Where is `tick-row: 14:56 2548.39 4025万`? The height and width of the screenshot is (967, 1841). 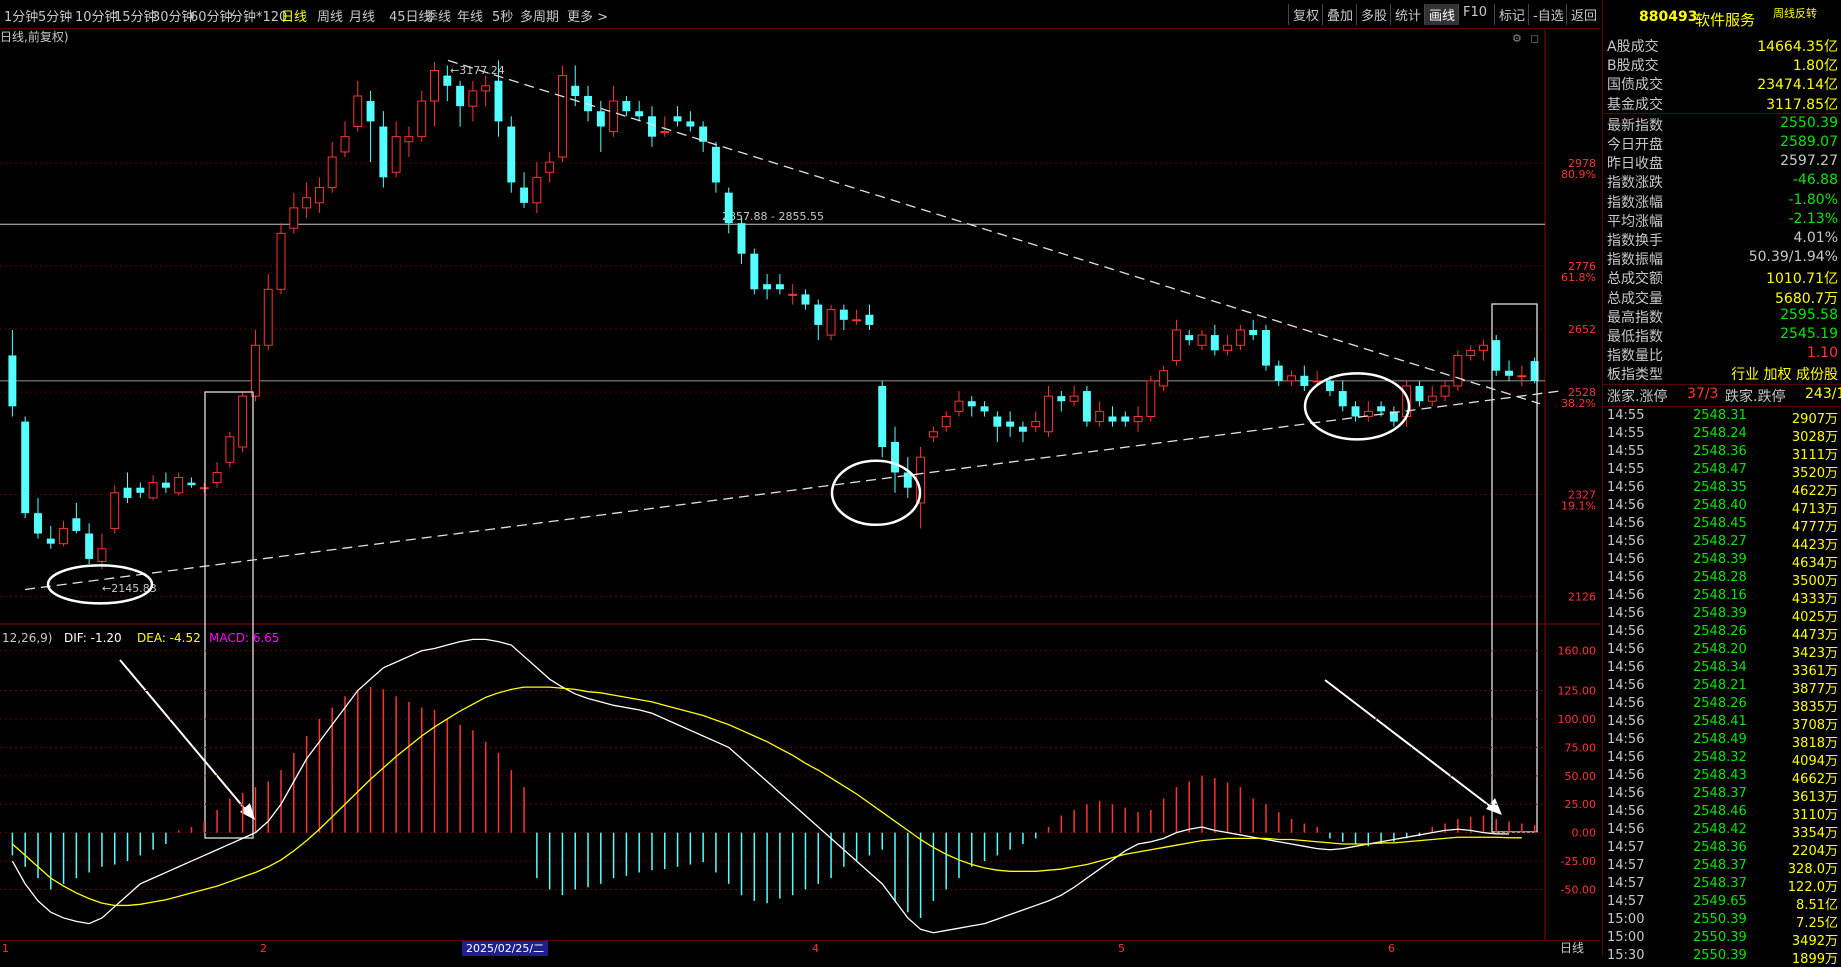
tick-row: 14:56 2548.39 4025万 is located at coordinates (1722, 615).